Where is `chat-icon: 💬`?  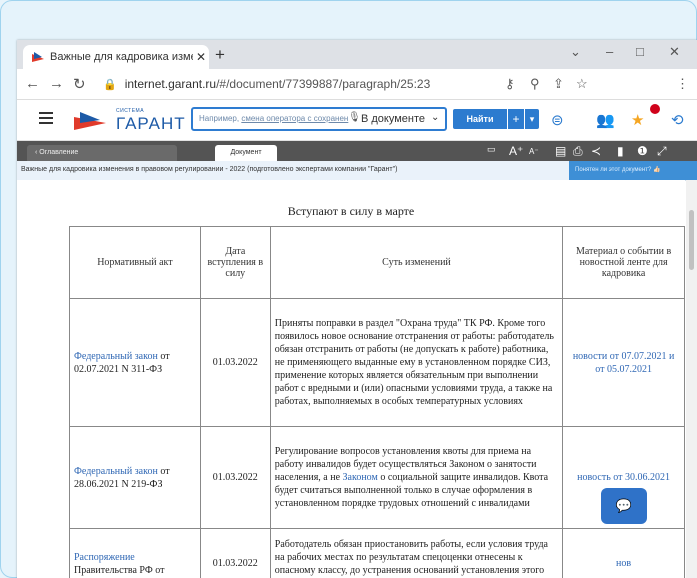 chat-icon: 💬 is located at coordinates (624, 505).